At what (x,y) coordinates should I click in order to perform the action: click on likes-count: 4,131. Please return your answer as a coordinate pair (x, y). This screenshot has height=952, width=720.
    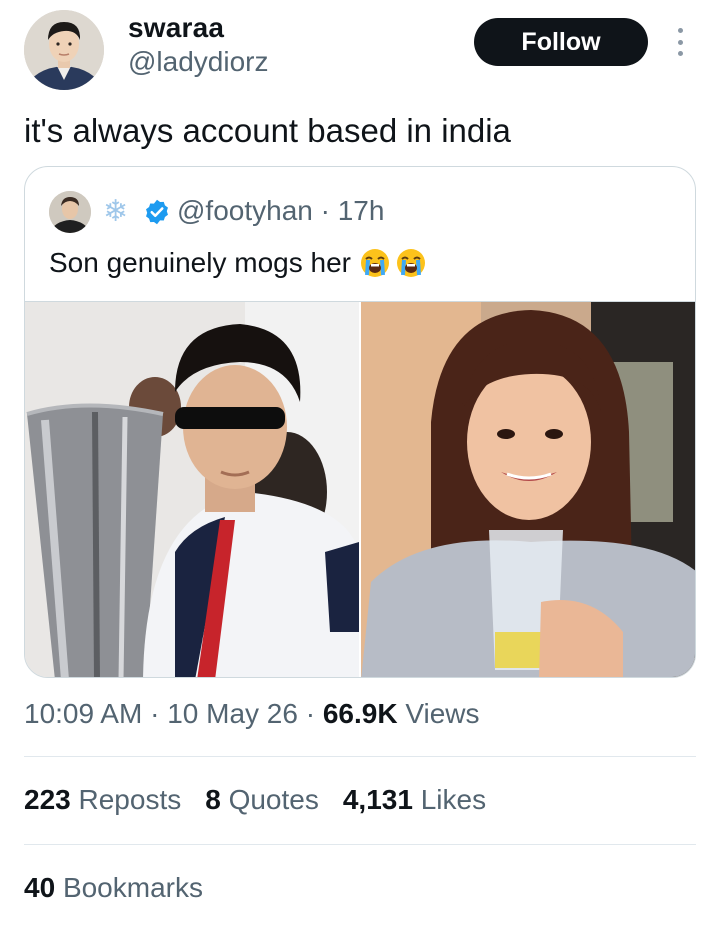
    Looking at the image, I should click on (377, 799).